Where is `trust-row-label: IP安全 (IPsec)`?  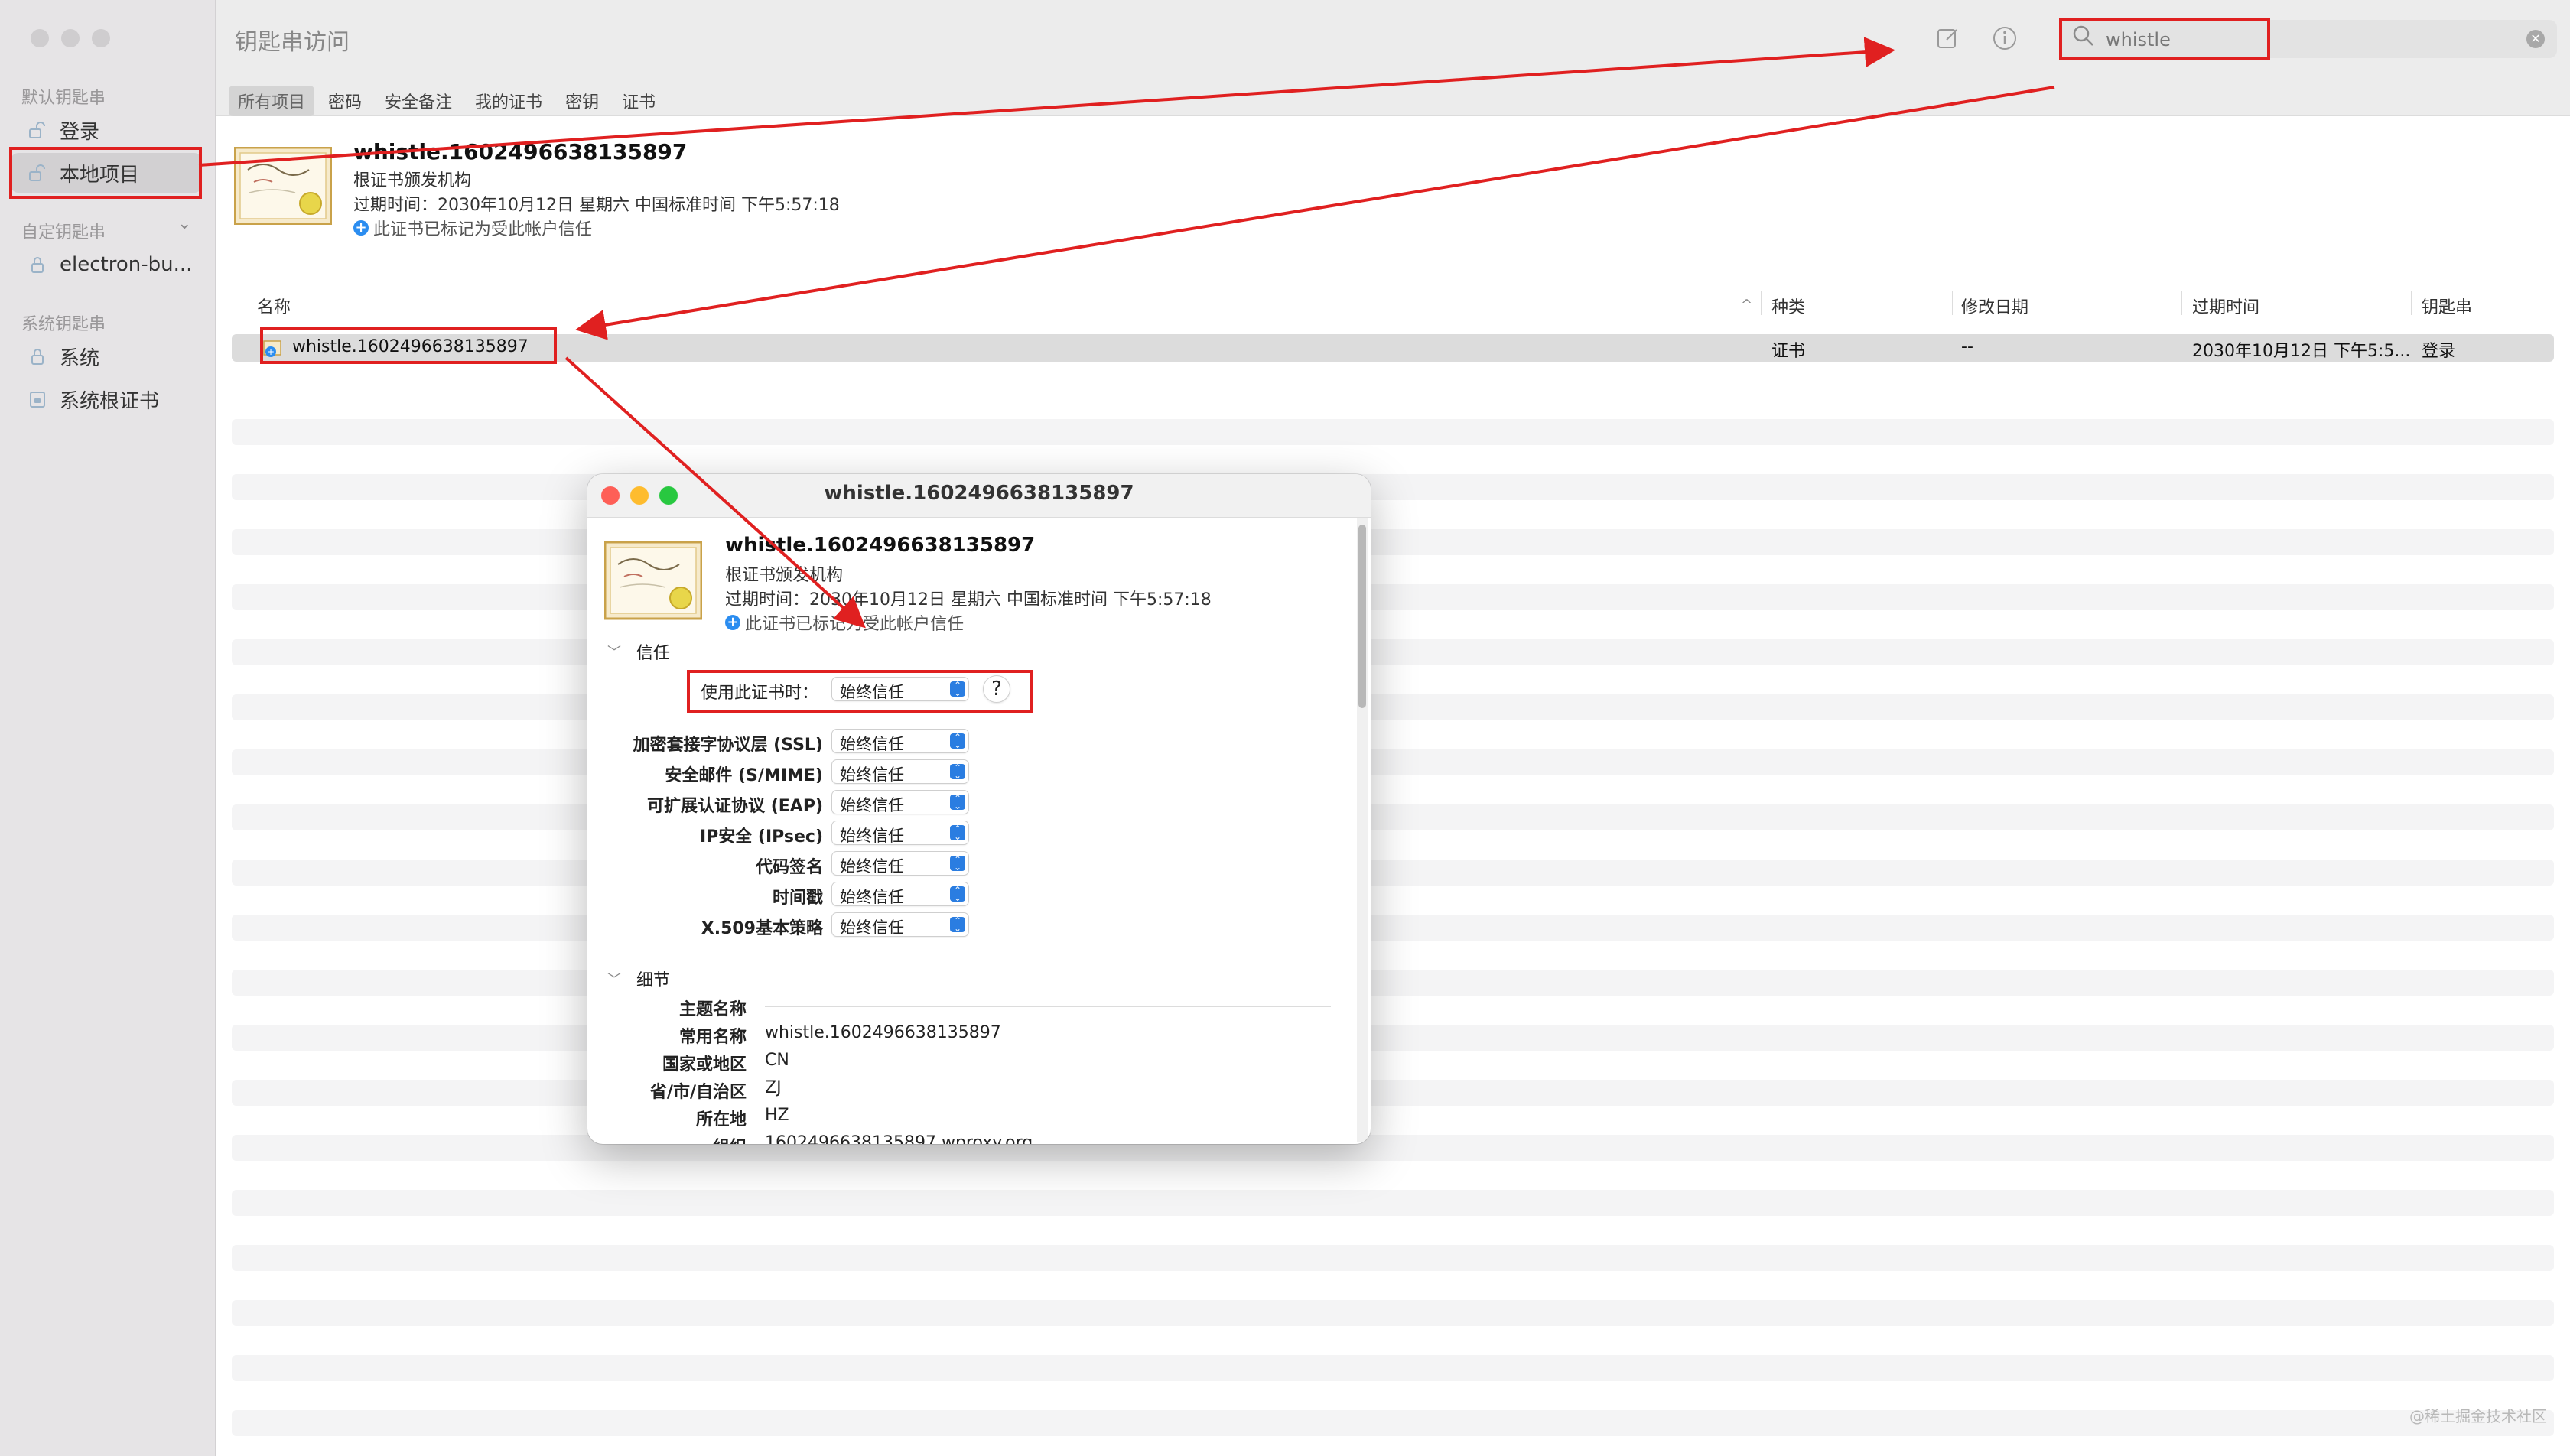 trust-row-label: IP安全 (IPsec) is located at coordinates (761, 837).